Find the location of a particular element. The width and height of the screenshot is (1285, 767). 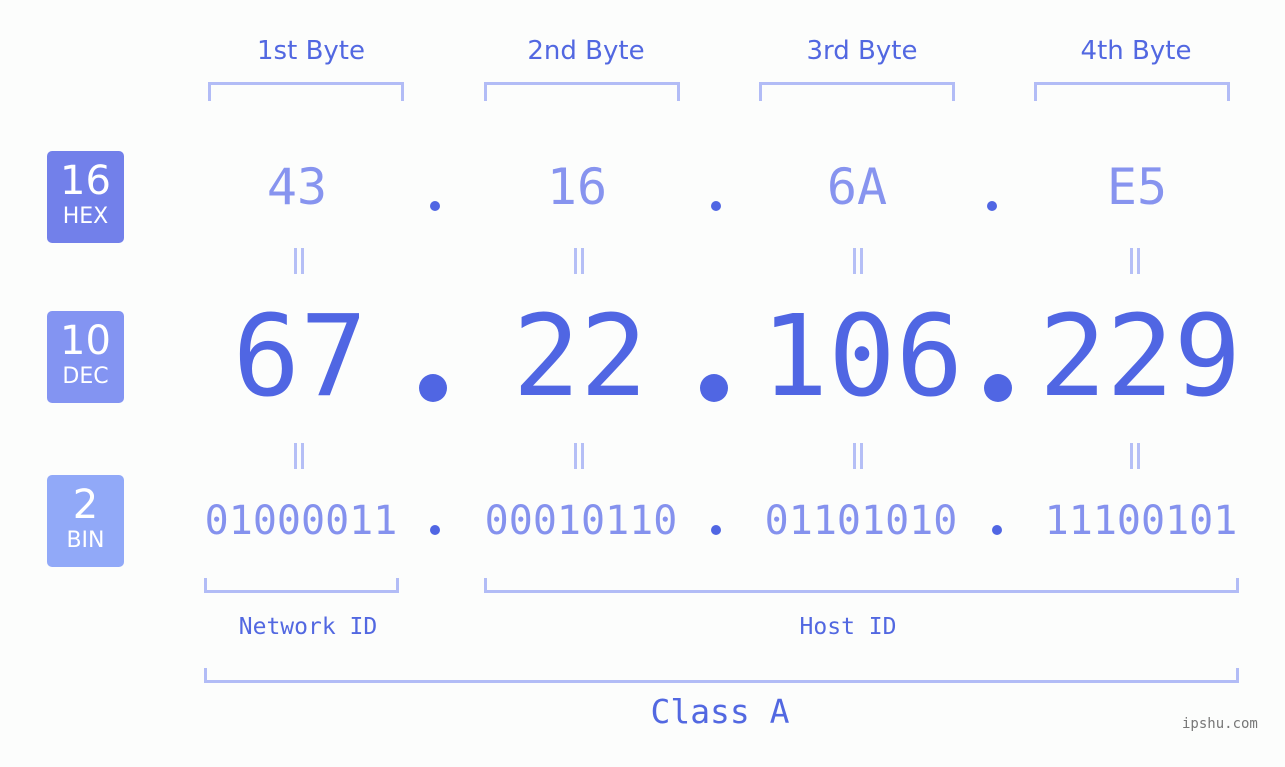

bin-base-number: 2 is located at coordinates (85, 505).